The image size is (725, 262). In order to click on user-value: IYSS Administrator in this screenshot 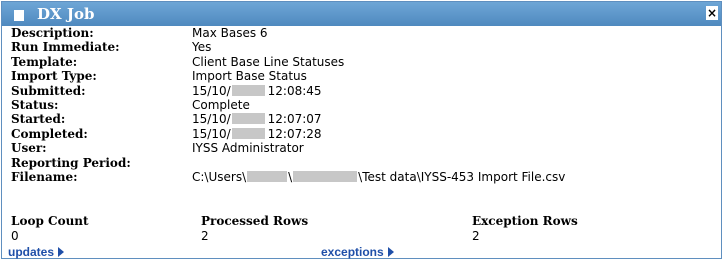, I will do `click(248, 148)`.